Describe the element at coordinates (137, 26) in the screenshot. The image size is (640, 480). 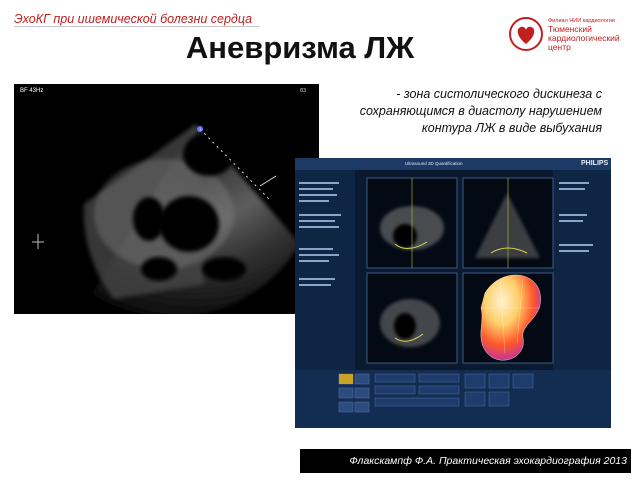
I see `subtitle-underline` at that location.